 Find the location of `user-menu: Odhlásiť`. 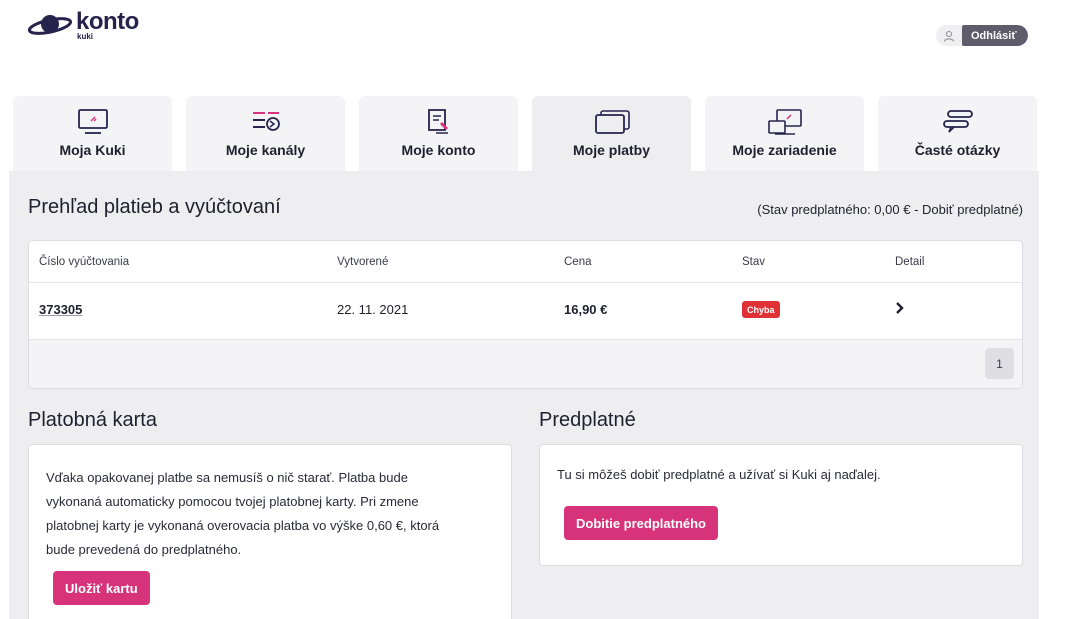

user-menu: Odhlásiť is located at coordinates (982, 35).